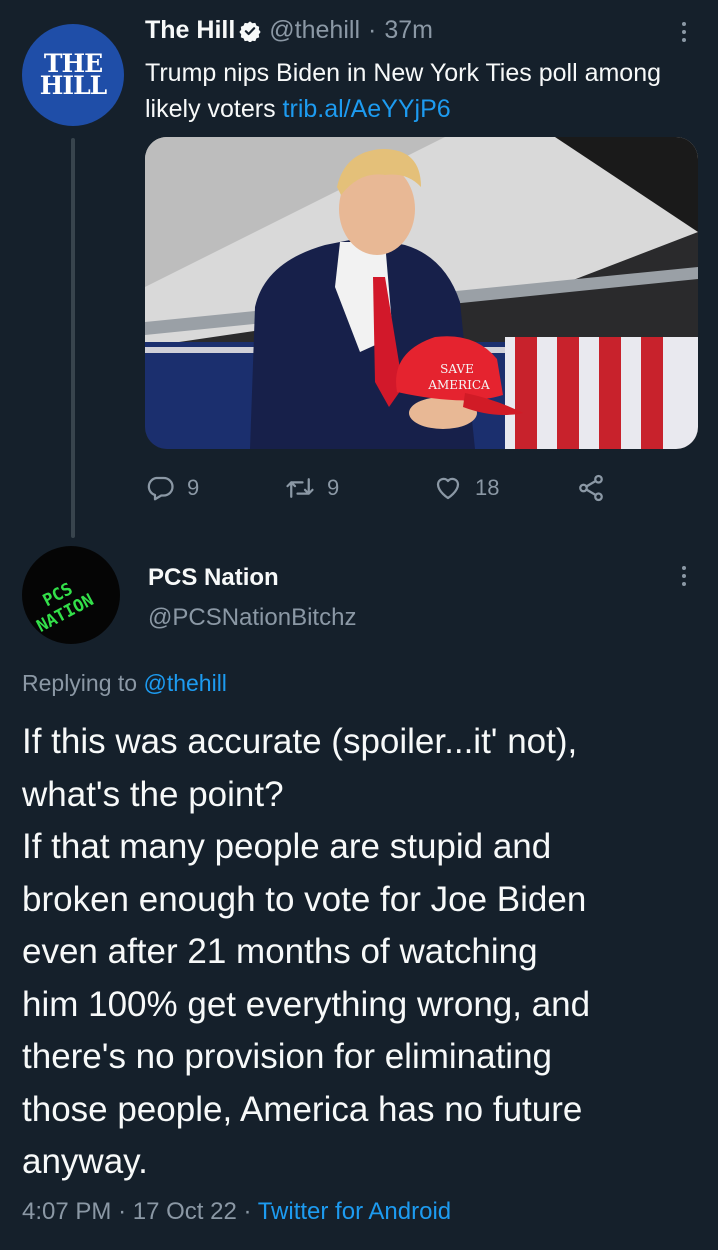 The height and width of the screenshot is (1250, 718). What do you see at coordinates (287, 846) in the screenshot?
I see `text-line: If that many people are stupid and` at bounding box center [287, 846].